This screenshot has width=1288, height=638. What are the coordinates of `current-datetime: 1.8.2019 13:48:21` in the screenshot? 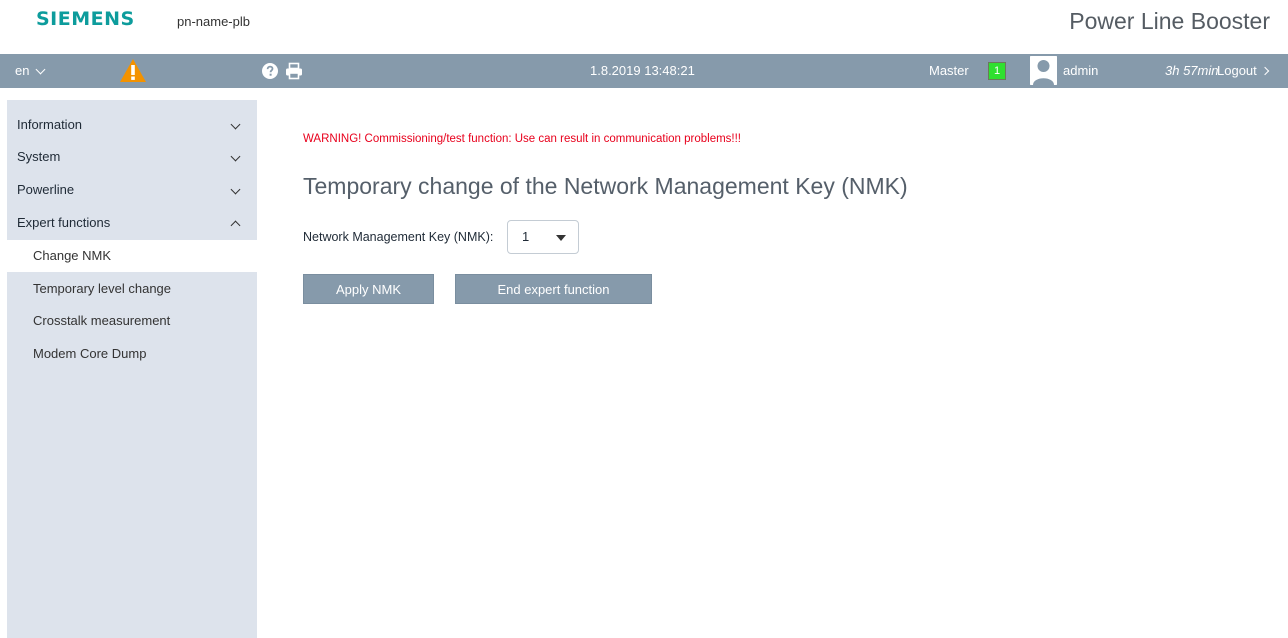 It's located at (642, 70).